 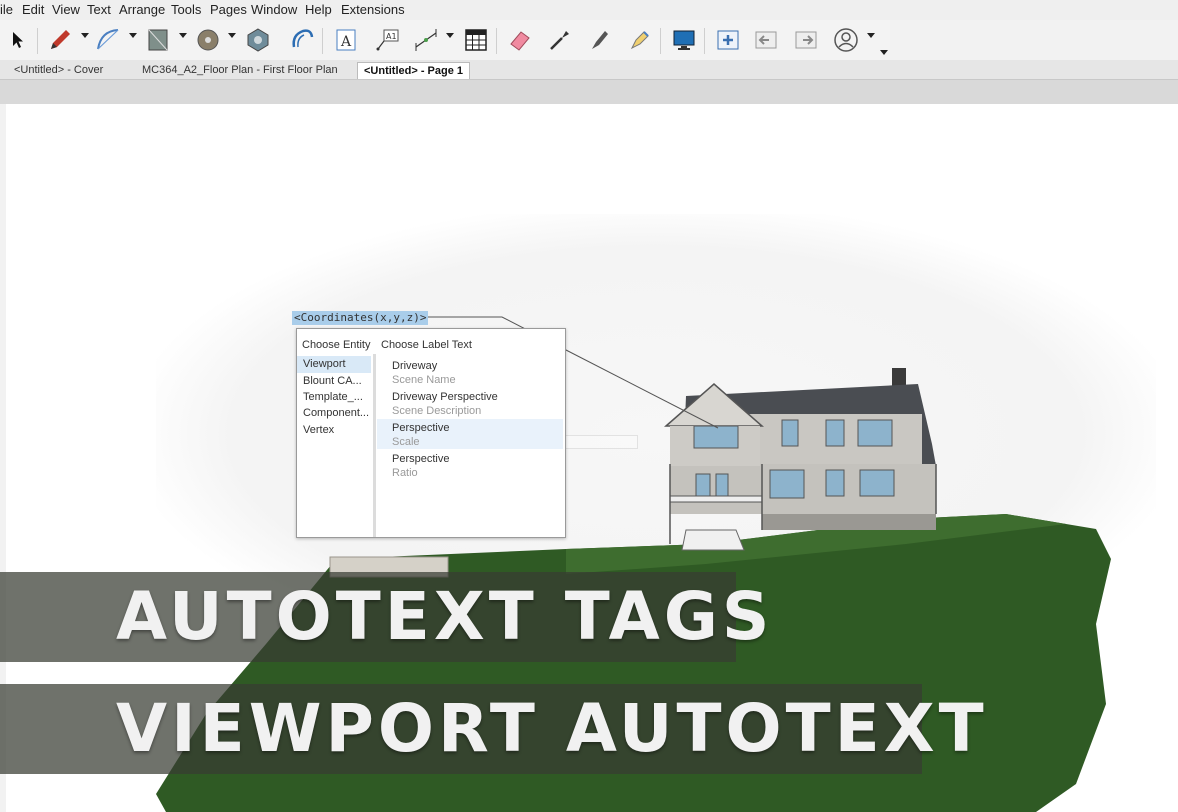 I want to click on svg-text: A, so click(x=346, y=42).